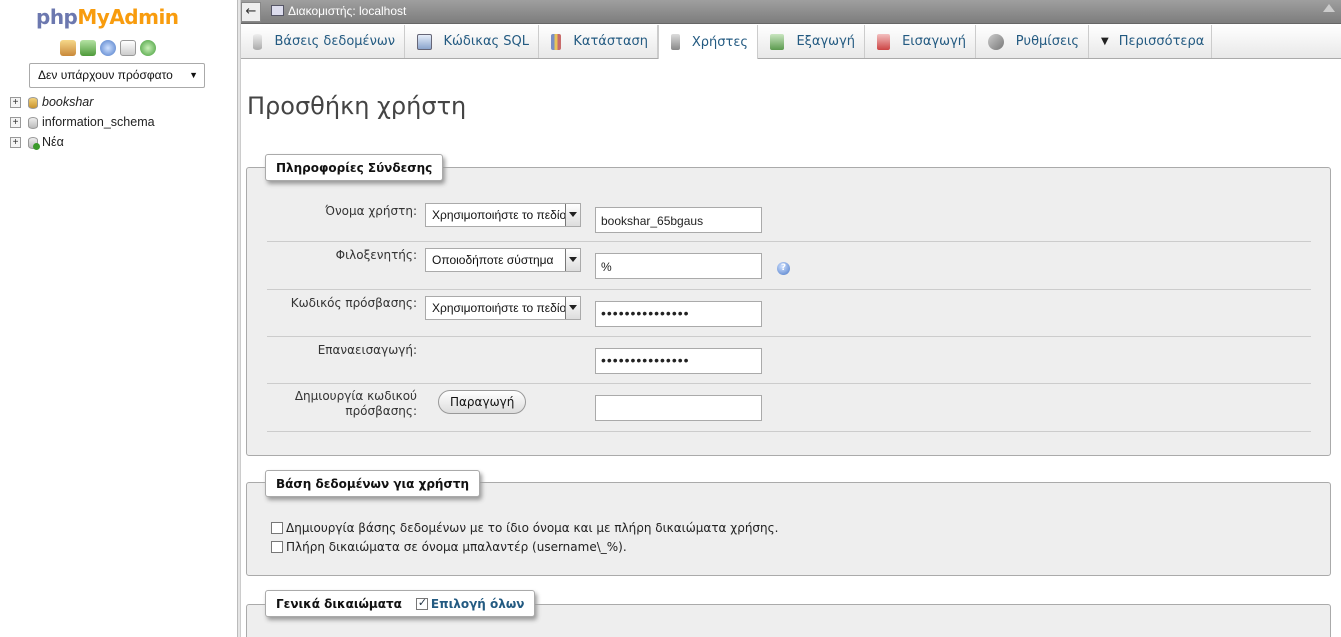  I want to click on tab-export: Εξαγωγή, so click(811, 41).